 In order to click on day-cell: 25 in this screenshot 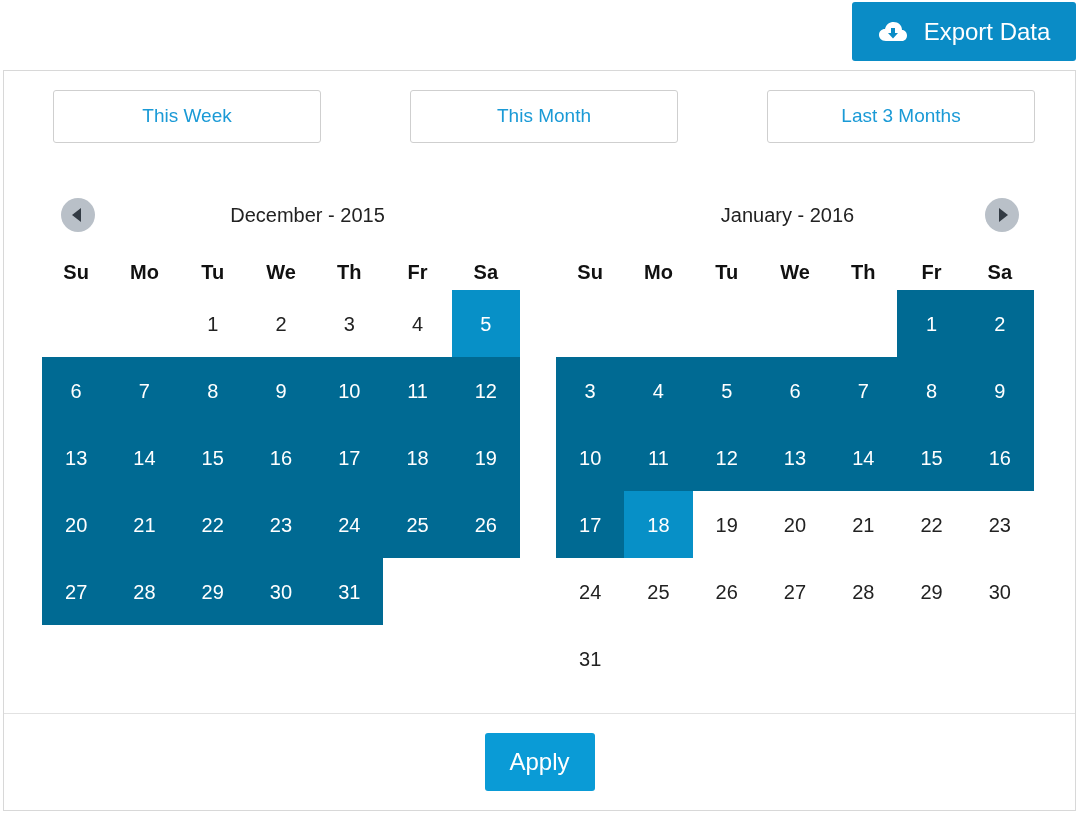, I will do `click(417, 524)`.